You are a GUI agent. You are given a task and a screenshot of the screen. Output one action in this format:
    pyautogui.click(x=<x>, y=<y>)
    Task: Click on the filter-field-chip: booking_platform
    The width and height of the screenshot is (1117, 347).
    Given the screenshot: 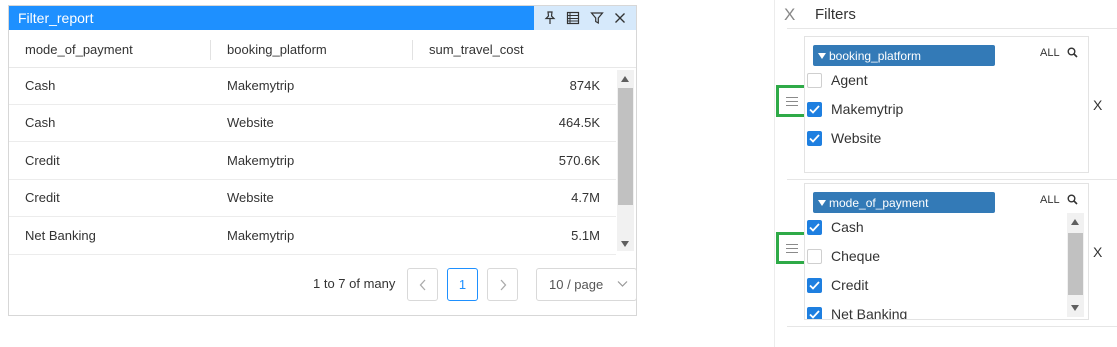 What is the action you would take?
    pyautogui.click(x=904, y=55)
    